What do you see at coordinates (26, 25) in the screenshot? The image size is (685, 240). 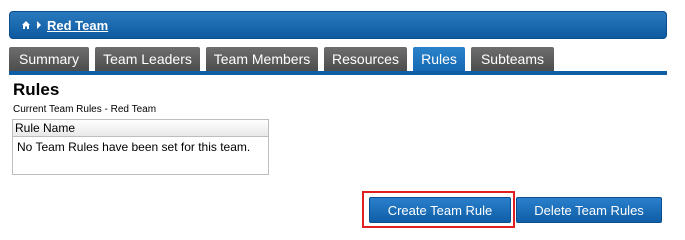 I see `home-icon` at bounding box center [26, 25].